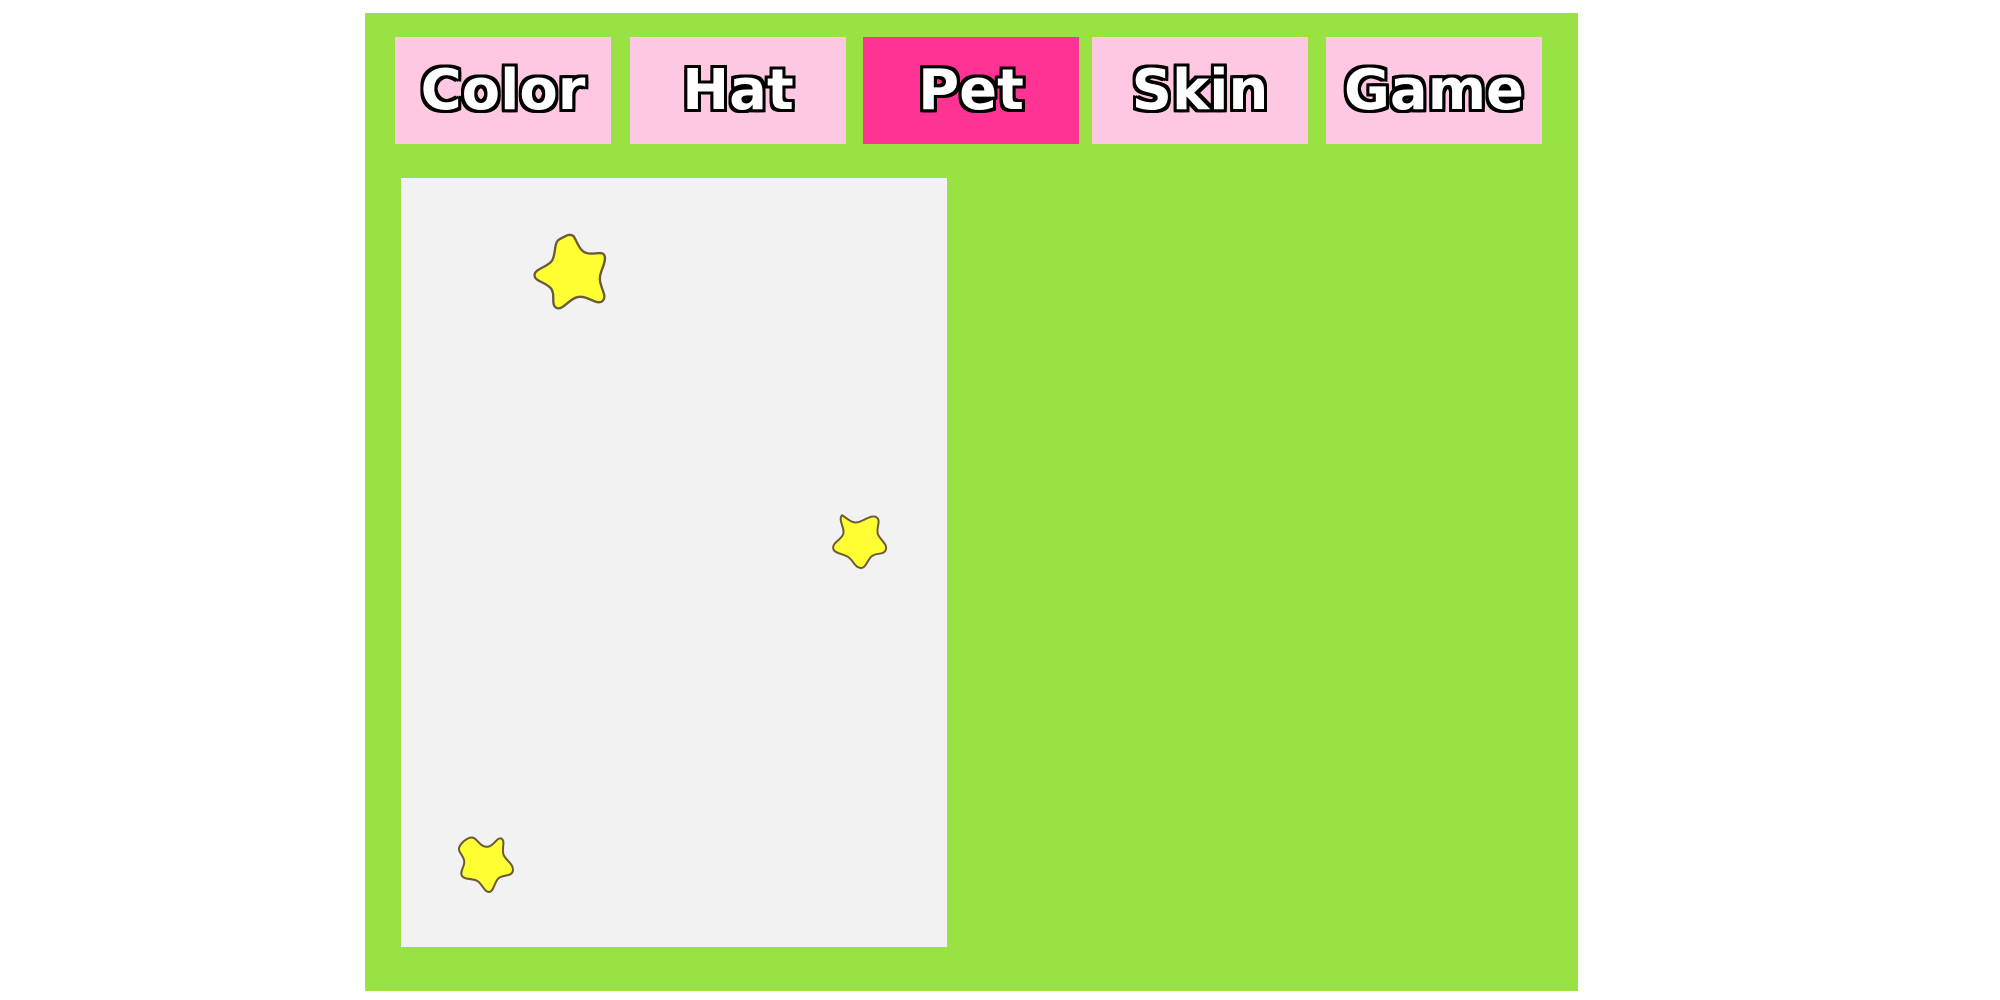  I want to click on tab-hat-label: Hat, so click(738, 90).